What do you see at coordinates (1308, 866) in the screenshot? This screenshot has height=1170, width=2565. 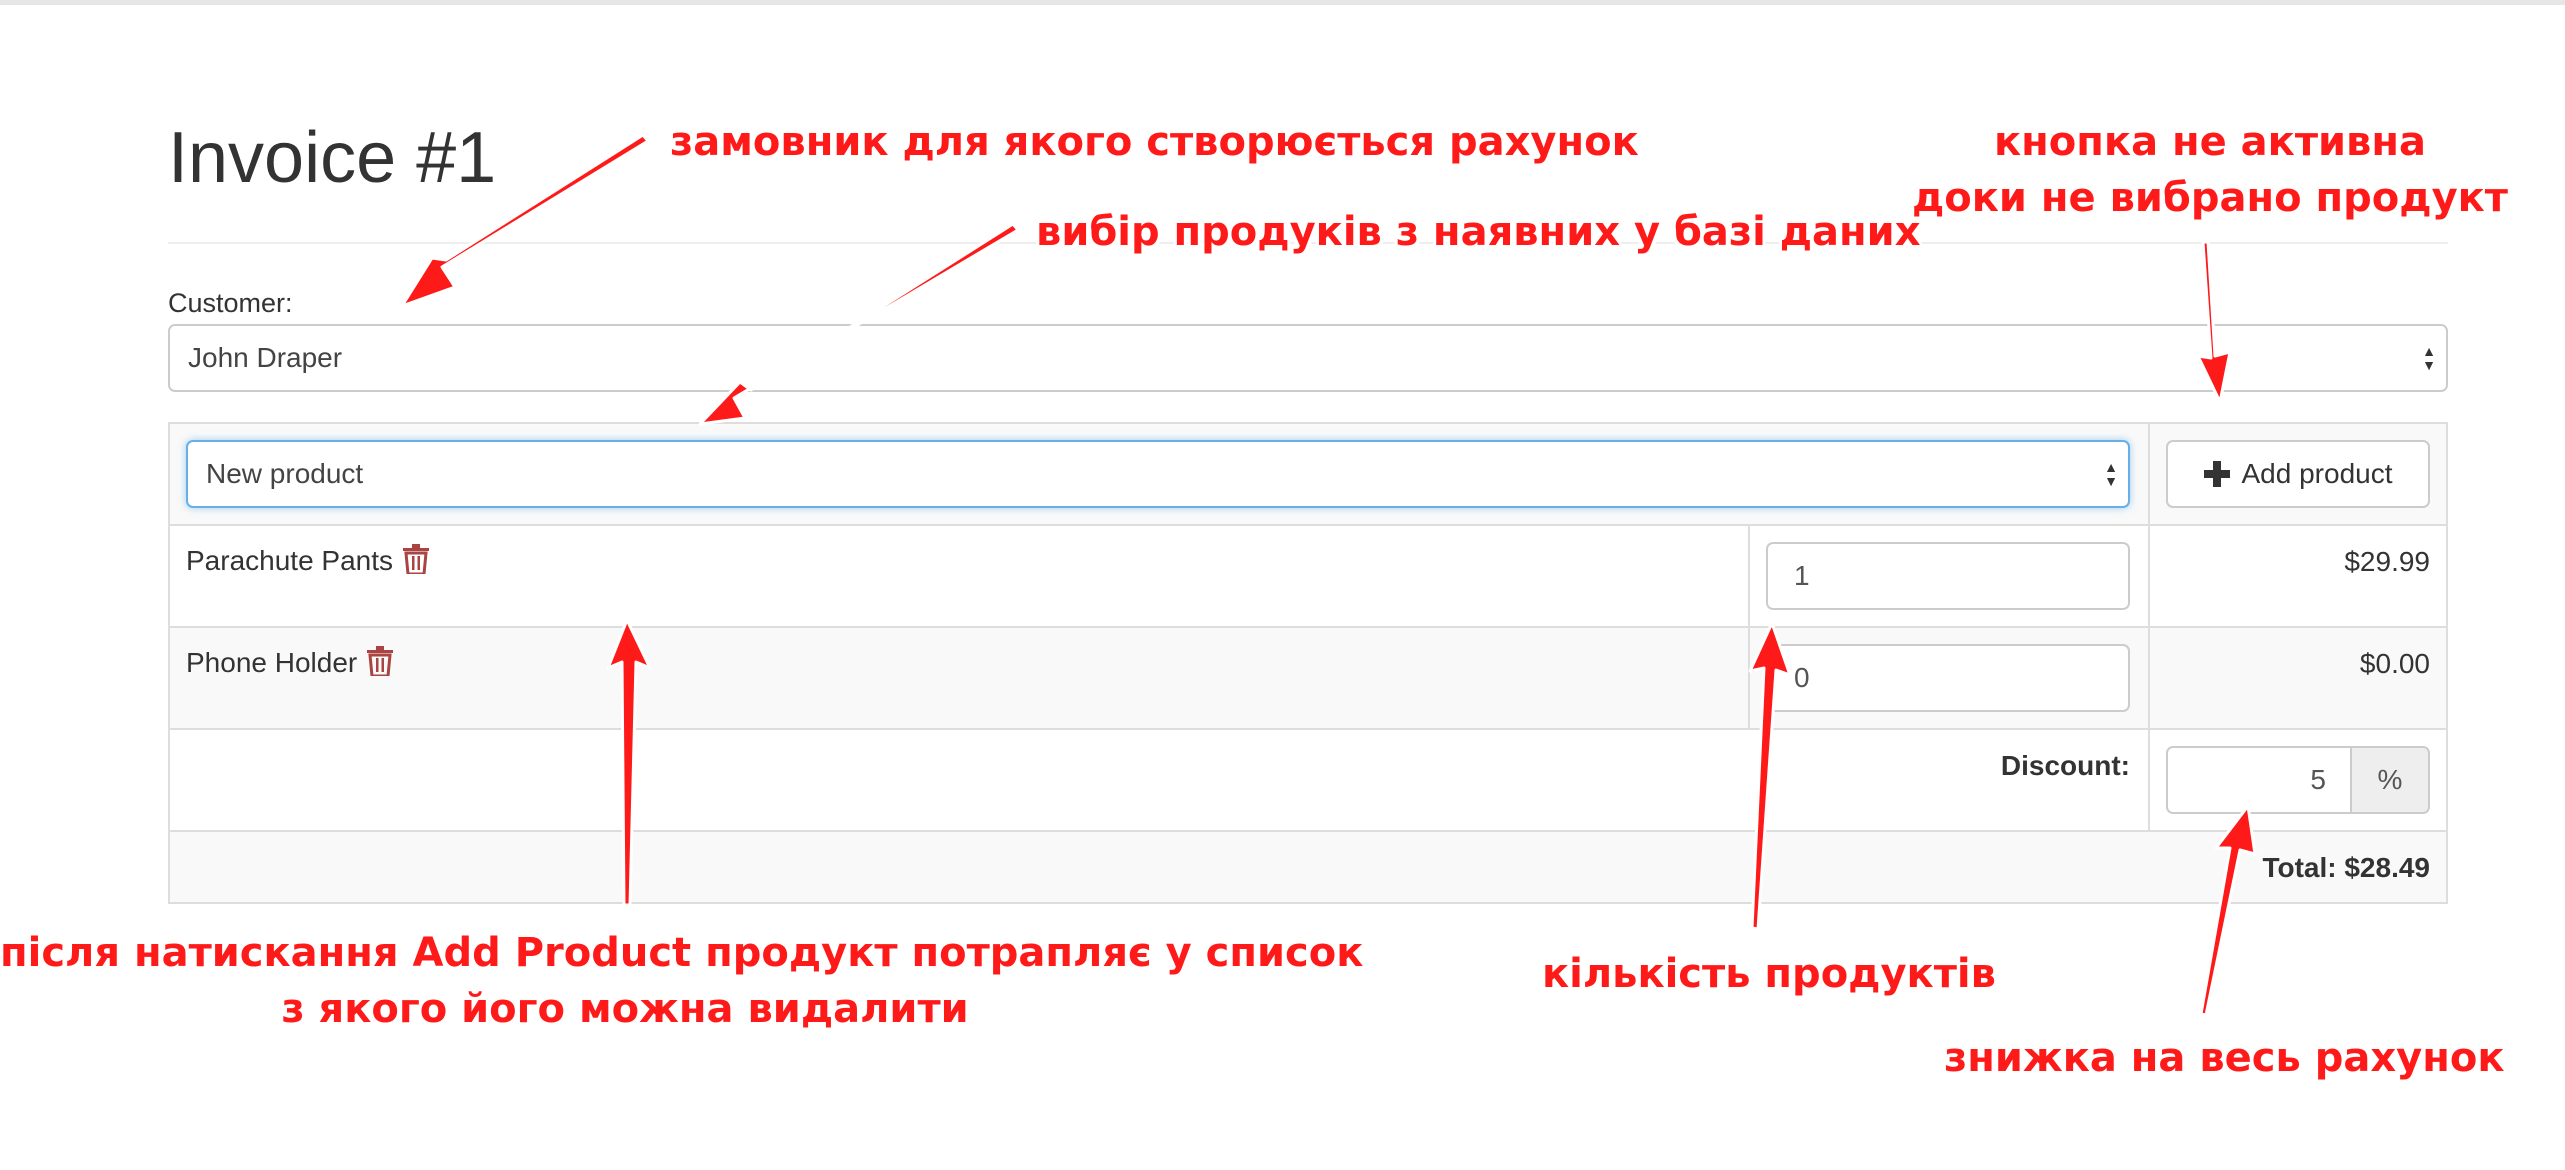 I see `total-row: Total: $28.49` at bounding box center [1308, 866].